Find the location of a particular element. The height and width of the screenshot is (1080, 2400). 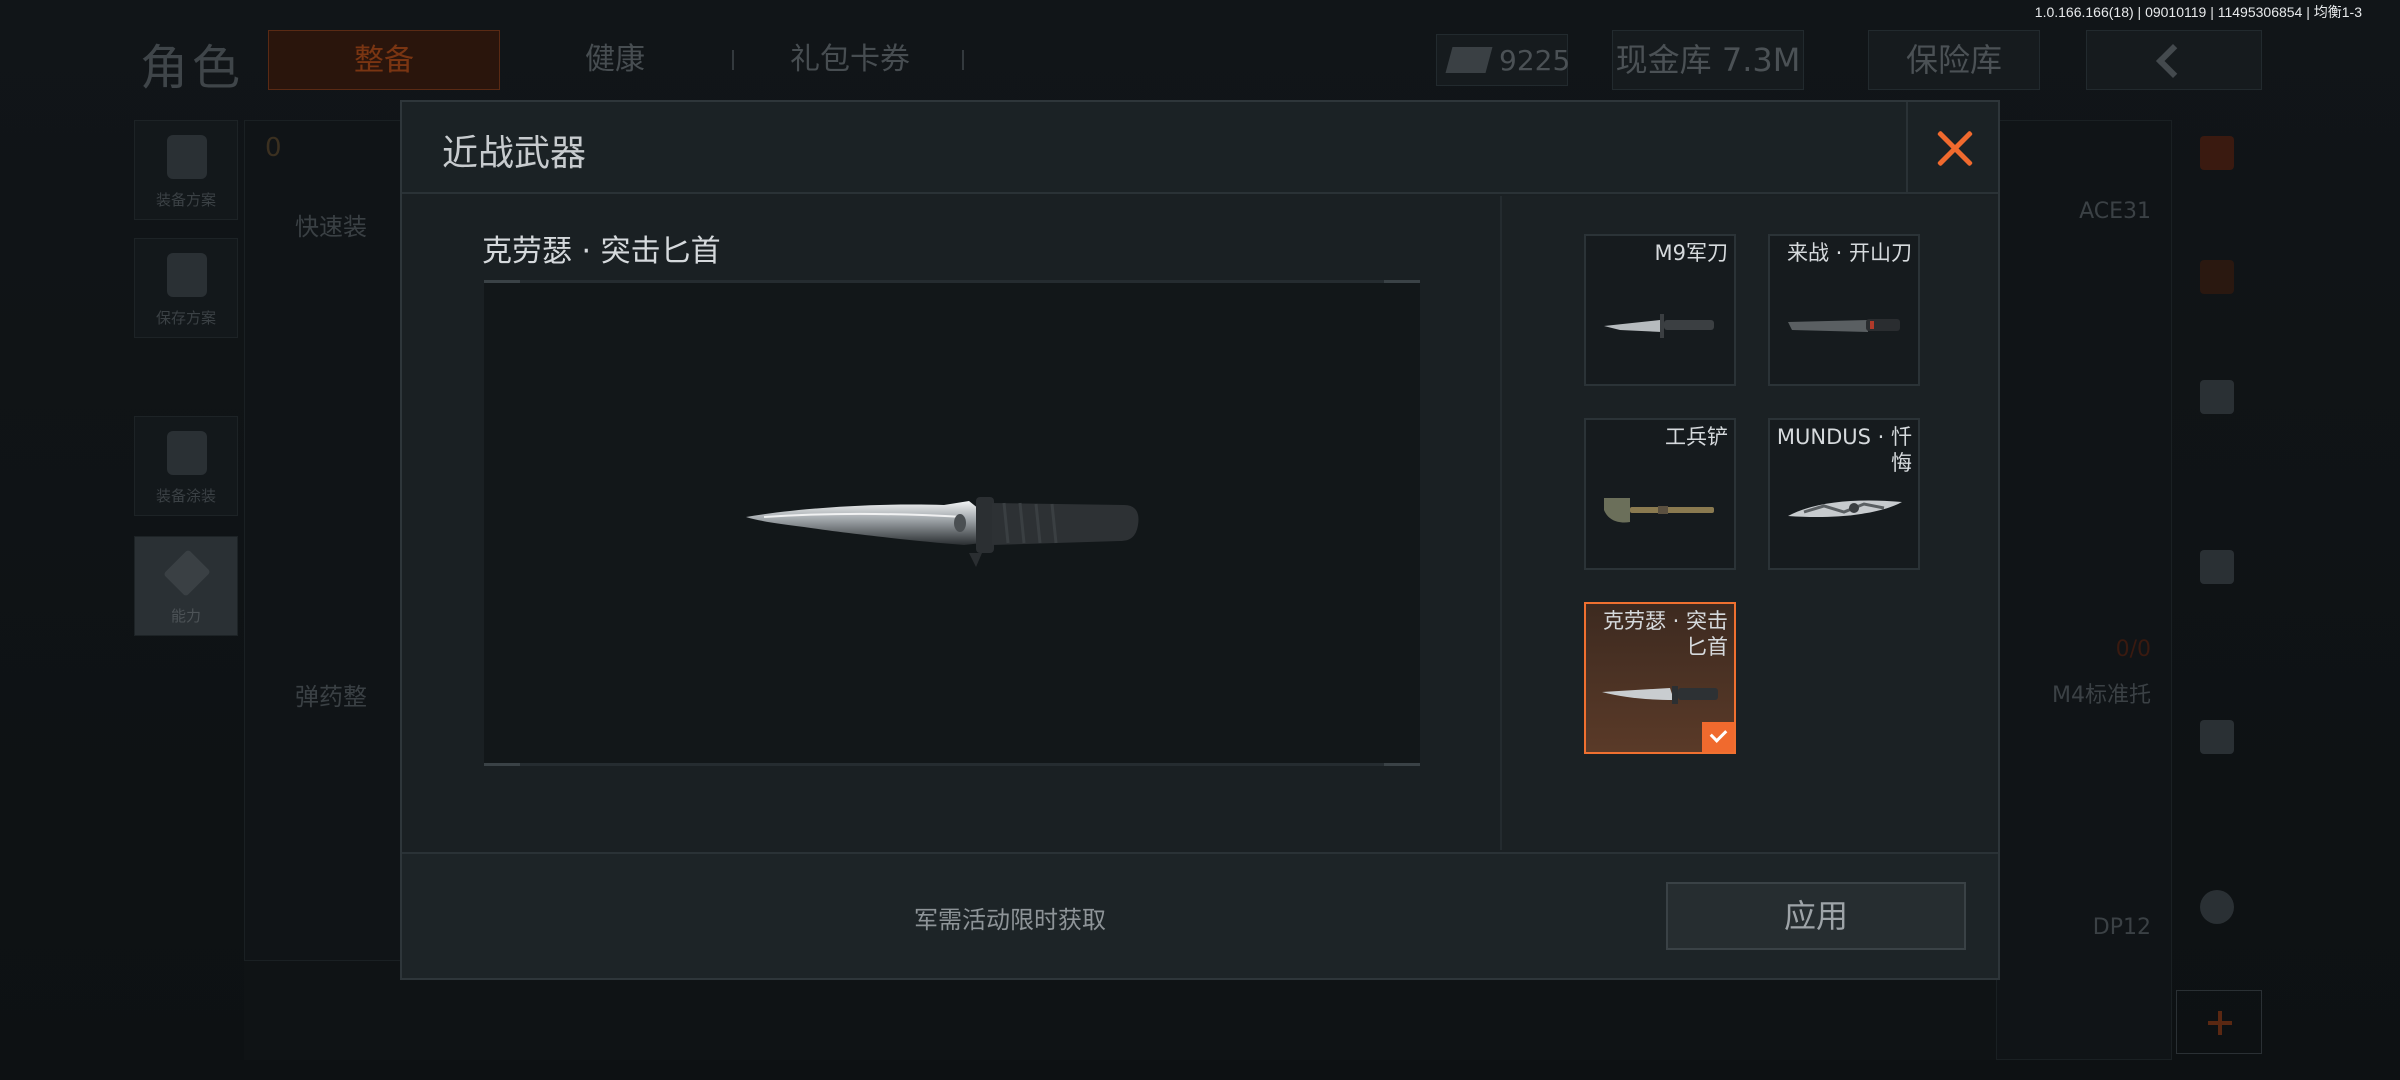

loadout-panel: 0 快速装 弹药整 is located at coordinates (334, 590).